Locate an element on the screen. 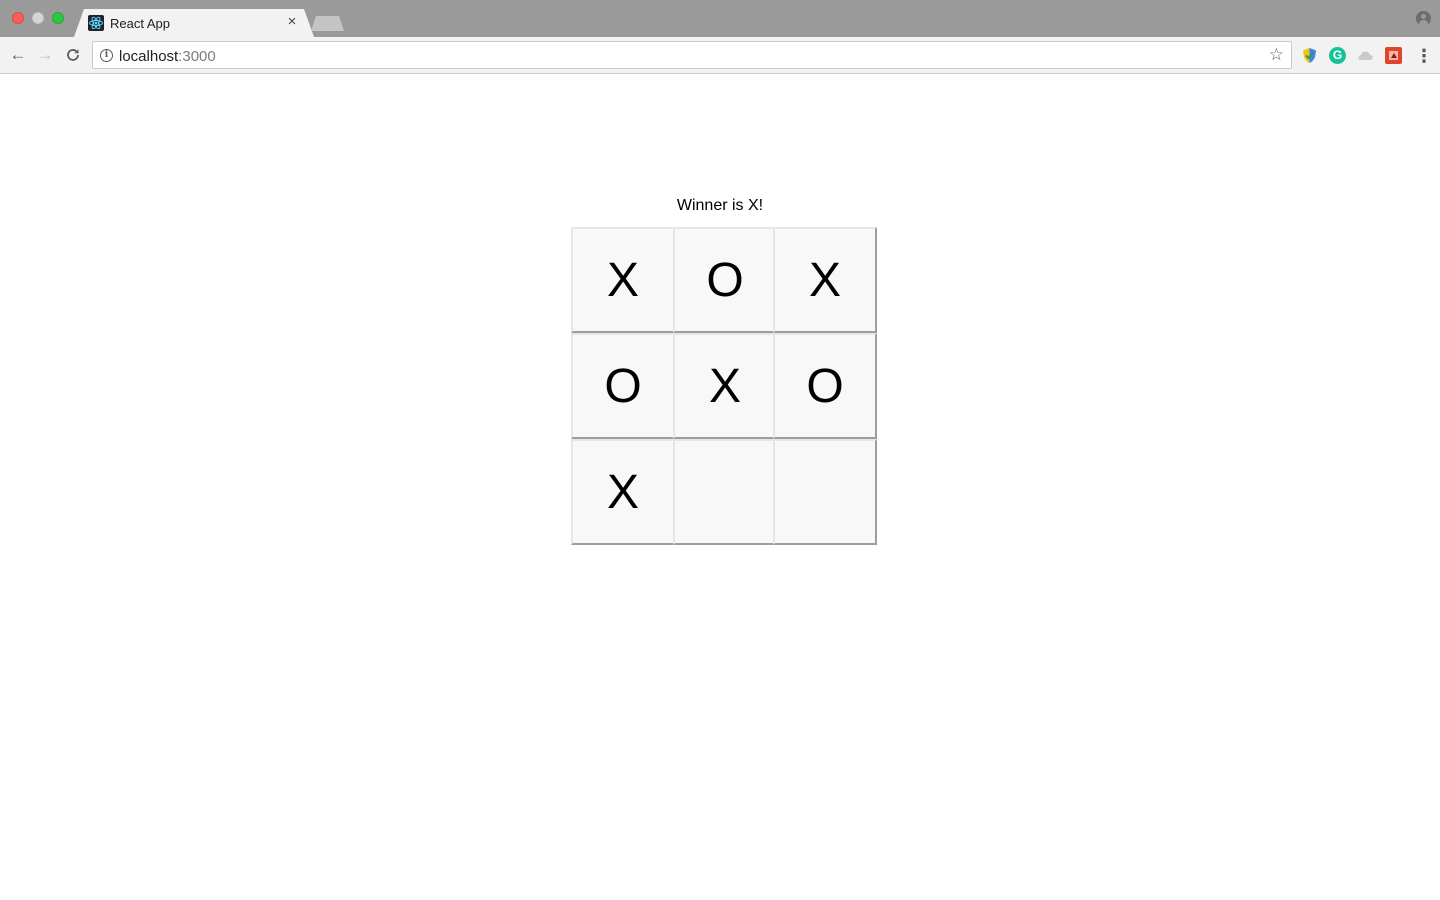 The width and height of the screenshot is (1440, 900). window-close-button is located at coordinates (18, 18).